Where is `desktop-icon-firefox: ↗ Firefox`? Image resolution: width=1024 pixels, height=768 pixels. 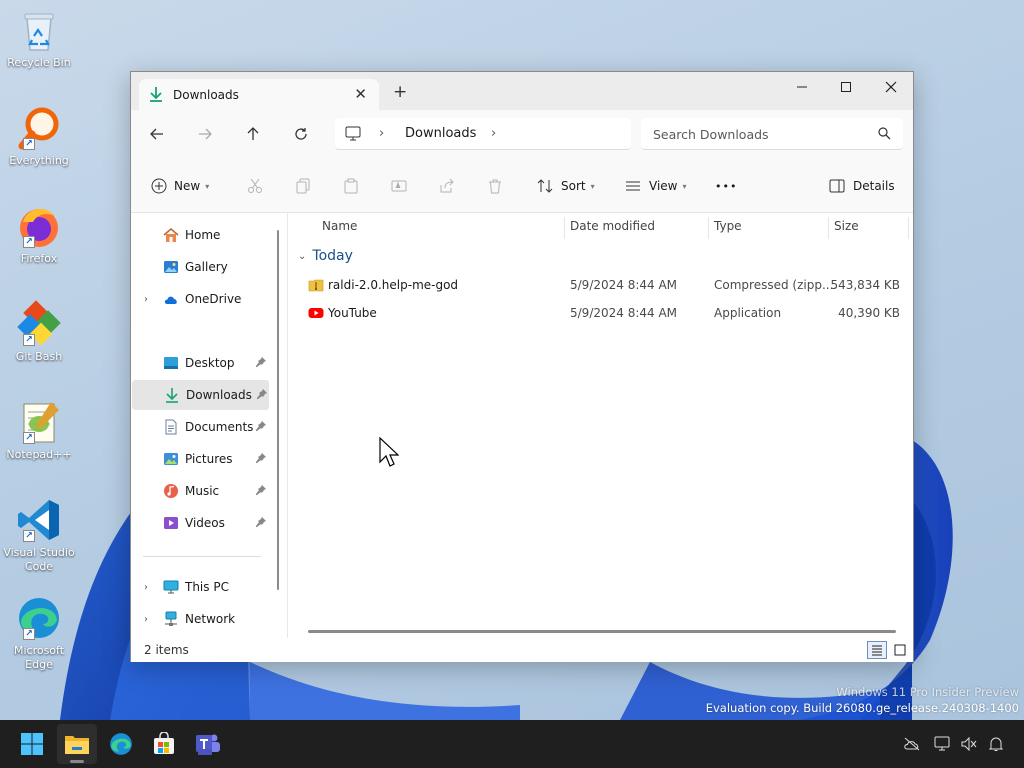 desktop-icon-firefox: ↗ Firefox is located at coordinates (39, 234).